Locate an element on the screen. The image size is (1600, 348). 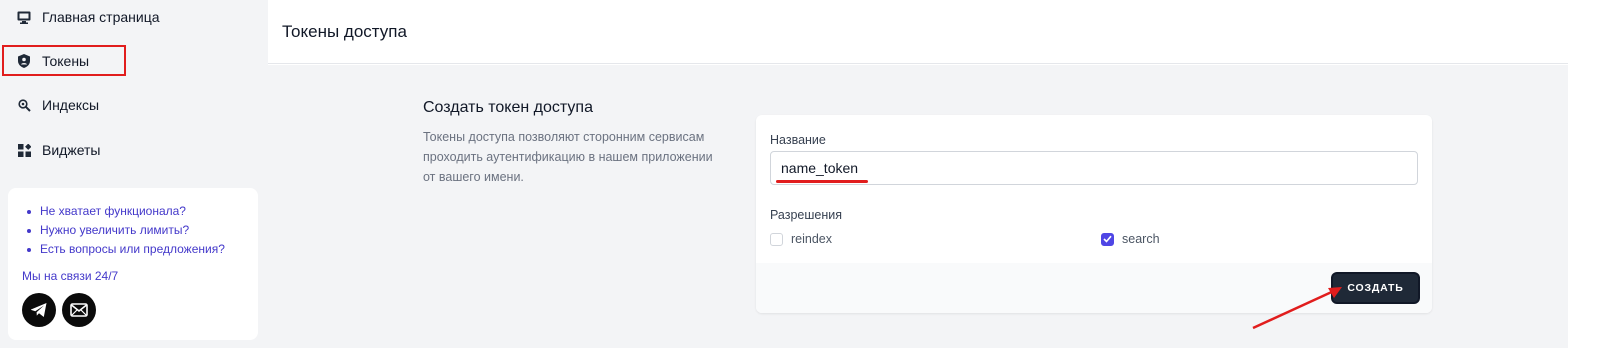
permission-reindex: reindex is located at coordinates (801, 239).